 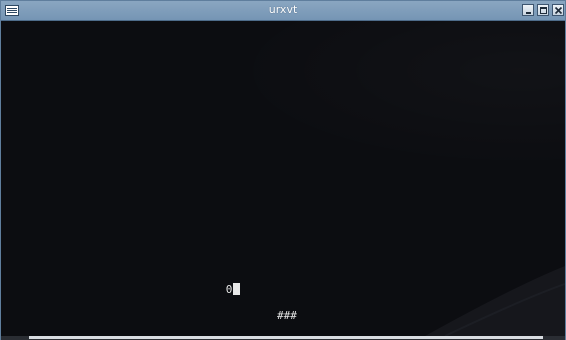 I want to click on maximize-button, so click(x=543, y=10).